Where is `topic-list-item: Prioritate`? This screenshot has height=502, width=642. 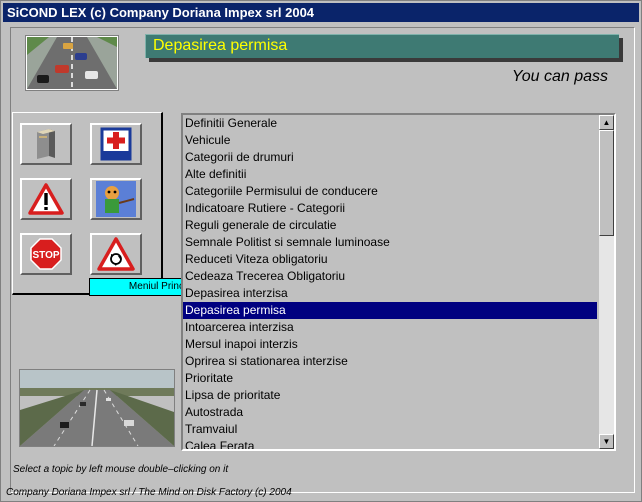
topic-list-item: Prioritate is located at coordinates (390, 378).